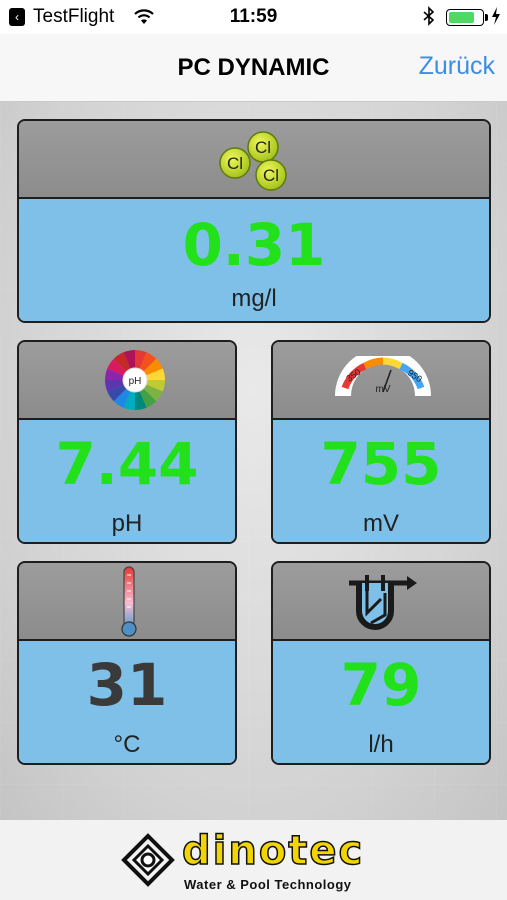 The height and width of the screenshot is (900, 507). What do you see at coordinates (383, 376) in the screenshot?
I see `redox-gauge-icon: 350 mV 950` at bounding box center [383, 376].